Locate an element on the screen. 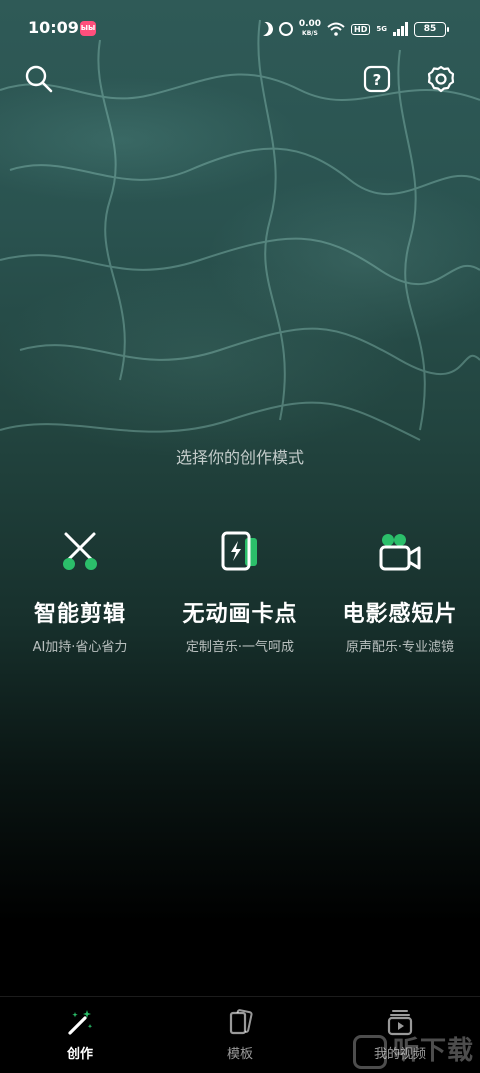 This screenshot has width=480, height=1073. battery-icon: 85 is located at coordinates (431, 29).